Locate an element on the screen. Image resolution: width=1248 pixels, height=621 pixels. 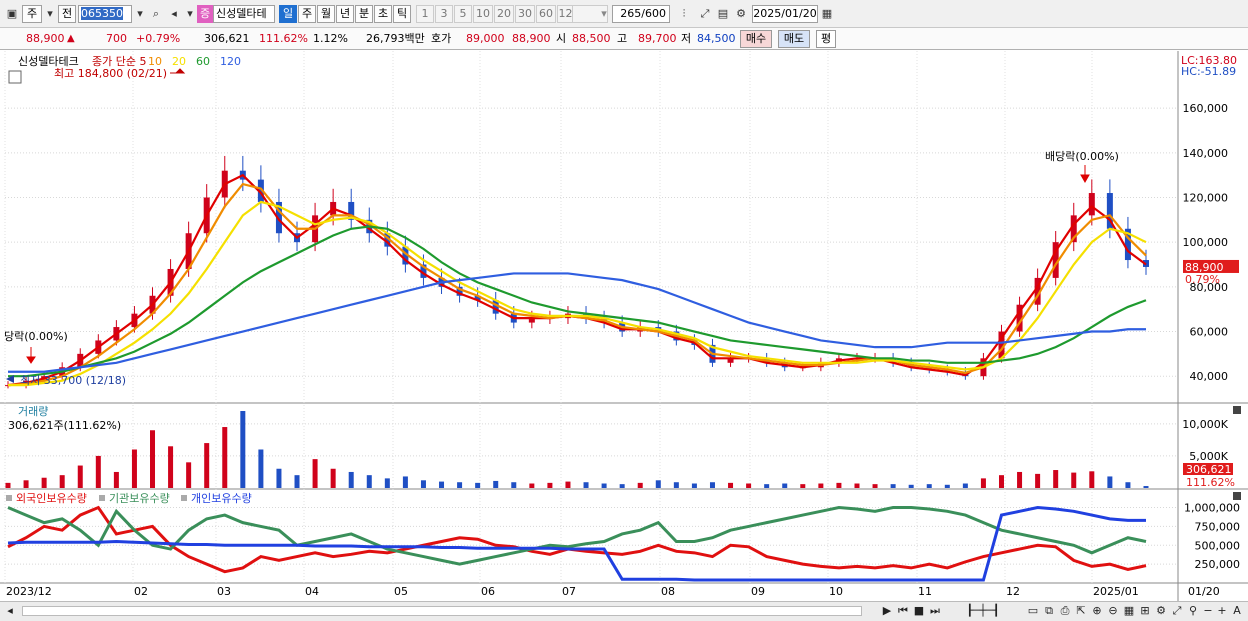
high-marker: 최고 184,800 (02/21) is located at coordinates (120, 73).